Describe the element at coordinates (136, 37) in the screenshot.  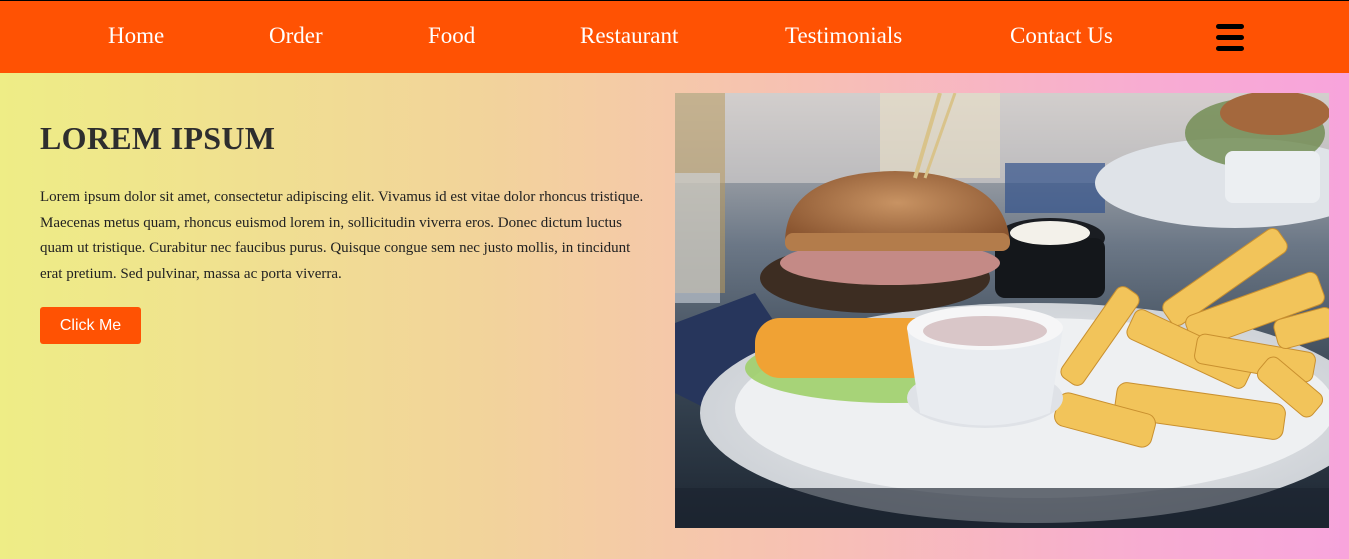
I see `nav-link-home: Home` at that location.